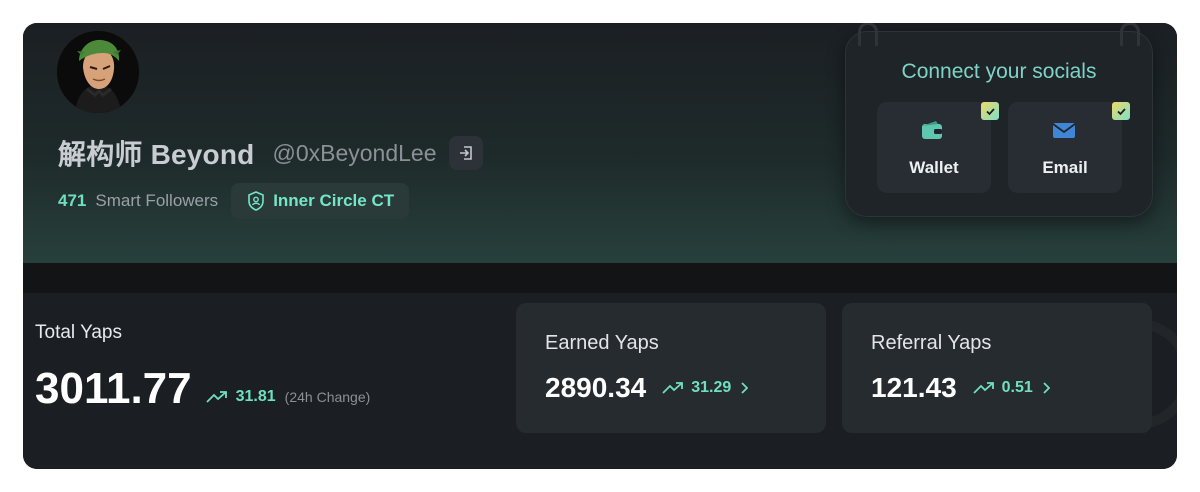  Describe the element at coordinates (1069, 147) in the screenshot. I see `email-tile: Email` at that location.